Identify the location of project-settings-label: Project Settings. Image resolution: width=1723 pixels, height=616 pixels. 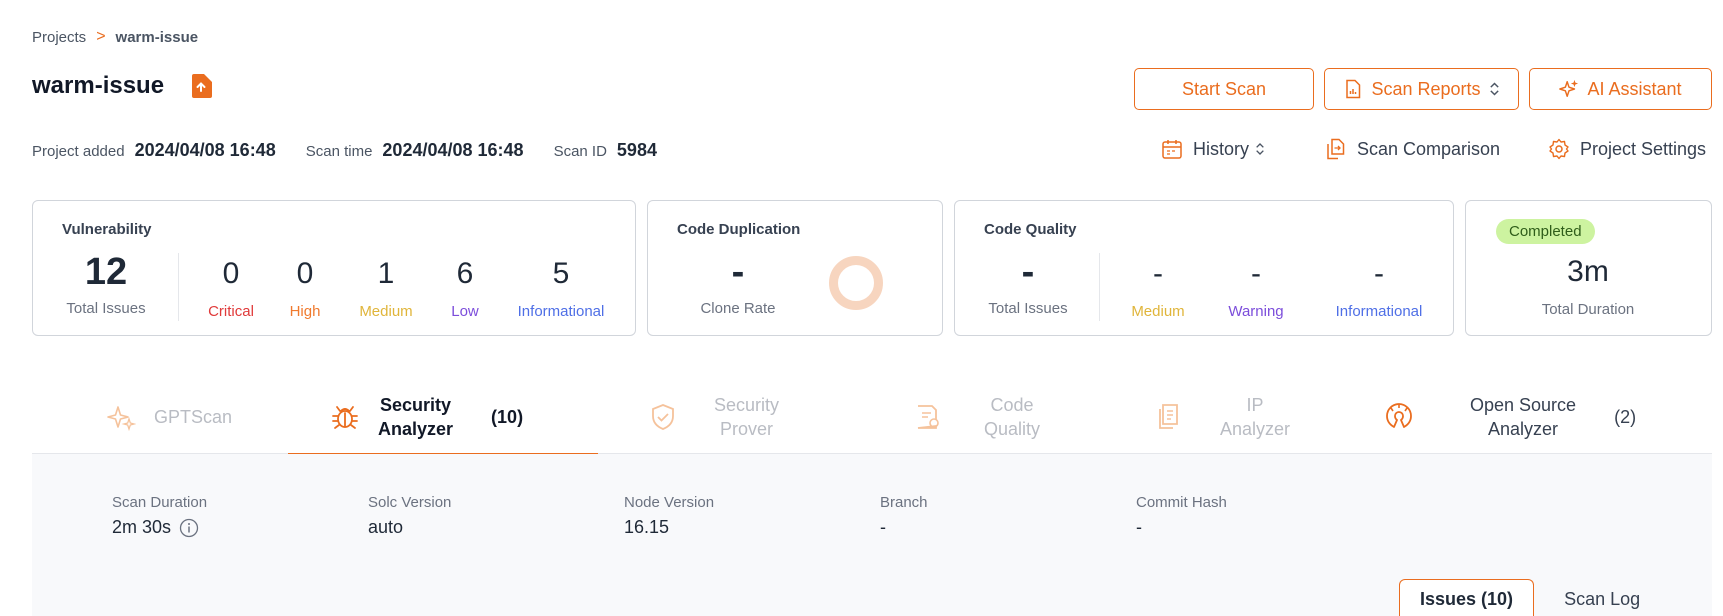
(1643, 148).